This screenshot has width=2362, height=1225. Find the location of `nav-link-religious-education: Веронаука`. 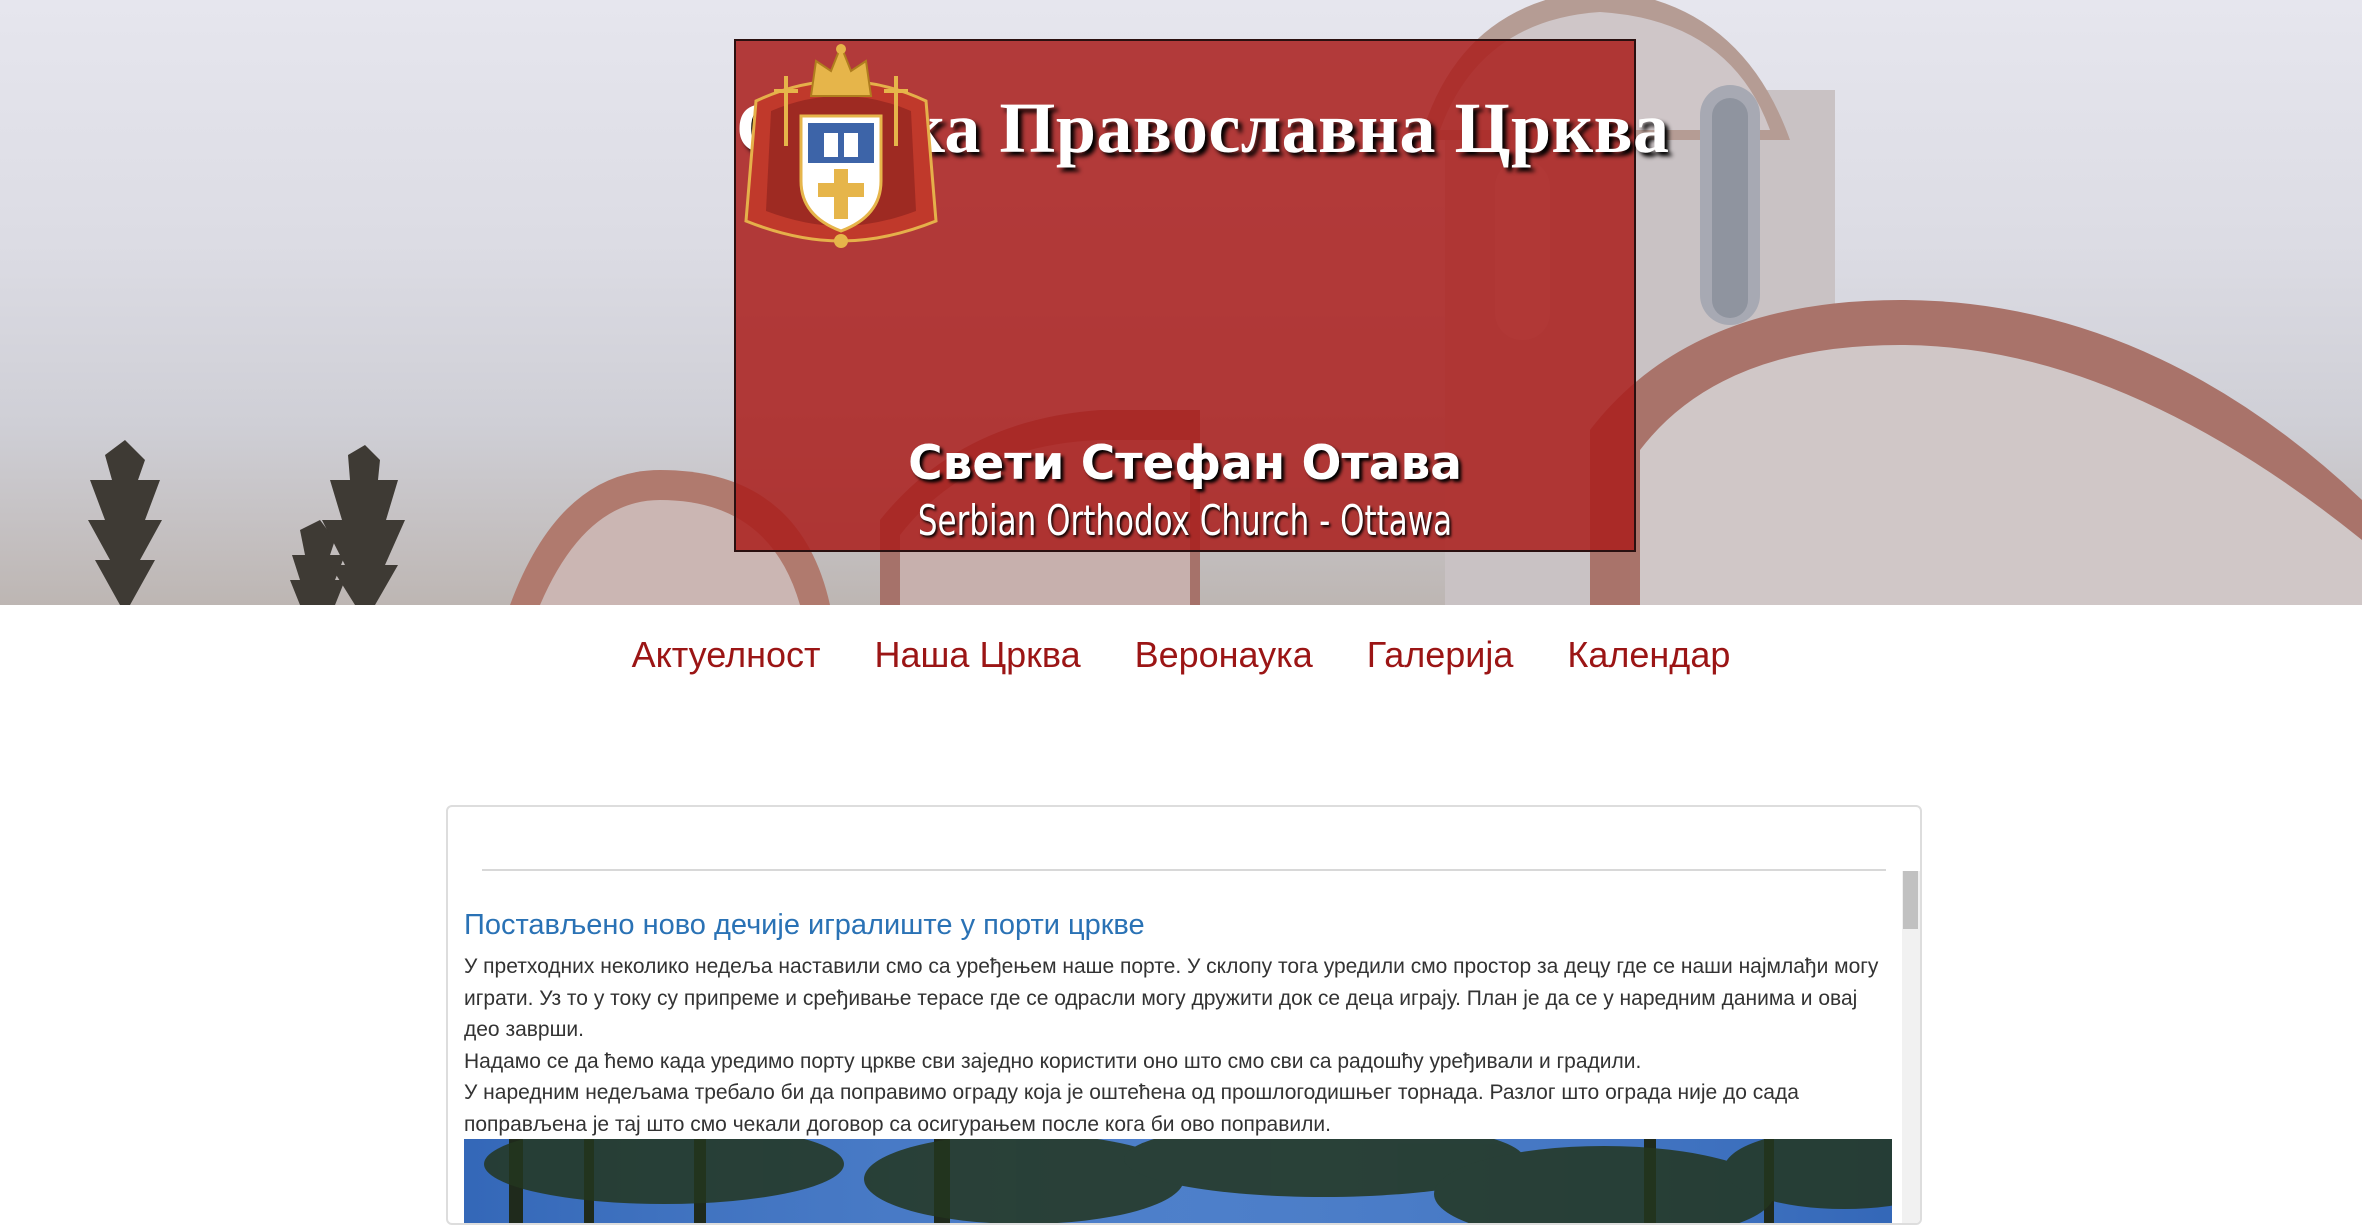

nav-link-religious-education: Веронаука is located at coordinates (1224, 655).